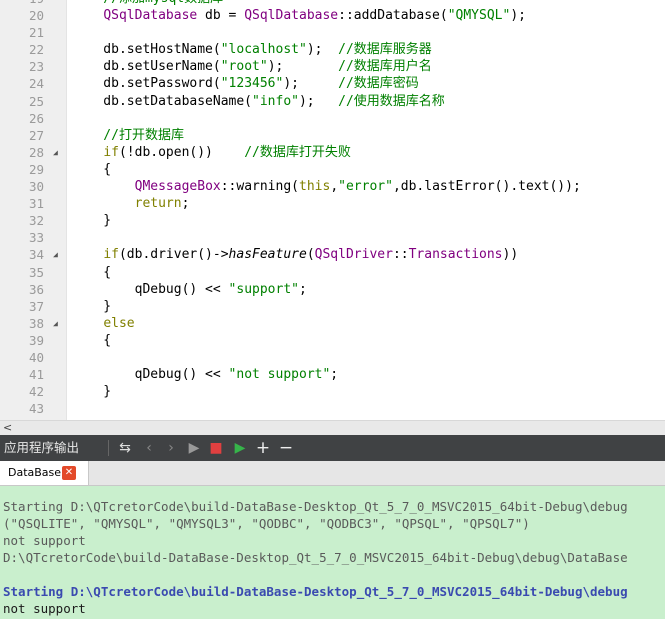 Image resolution: width=665 pixels, height=619 pixels. I want to click on code-token: //添加mysql数据库, so click(147, 3).